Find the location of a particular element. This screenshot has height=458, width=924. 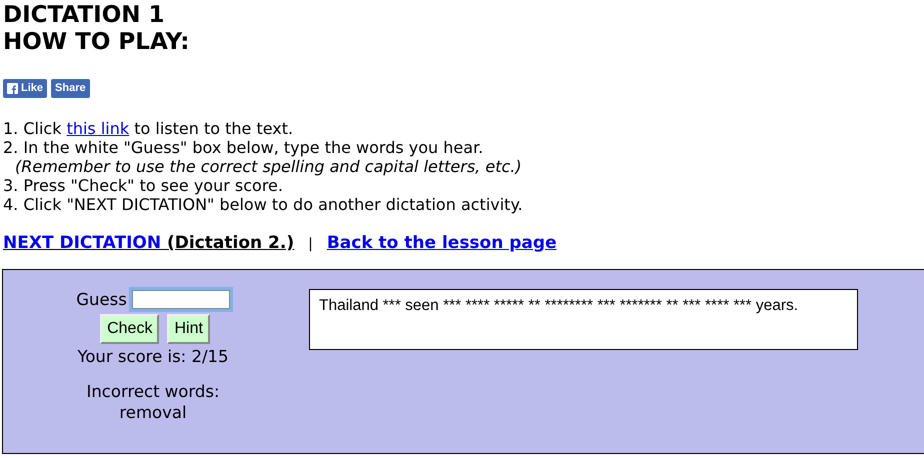

instruction-line: 2. In the white "Guess" box below, type the words you hear. is located at coordinates (243, 147).